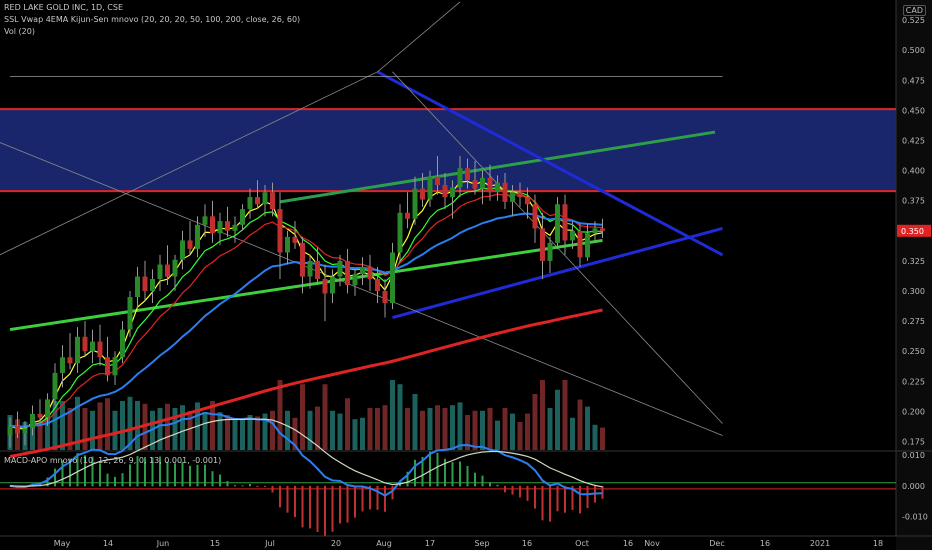  I want to click on time-tick-2: Jun, so click(163, 543).